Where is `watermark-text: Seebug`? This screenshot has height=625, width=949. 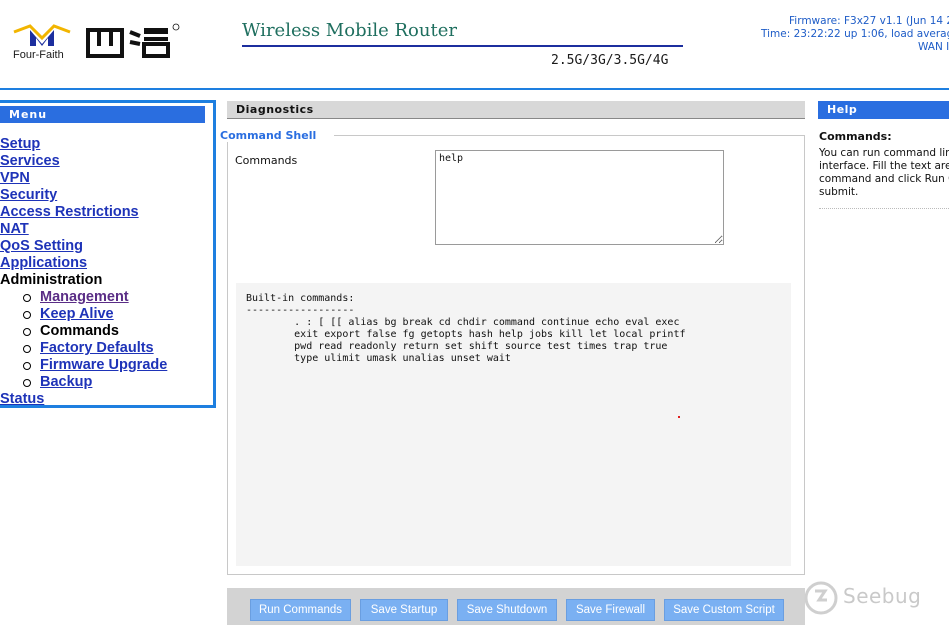 watermark-text: Seebug is located at coordinates (882, 596).